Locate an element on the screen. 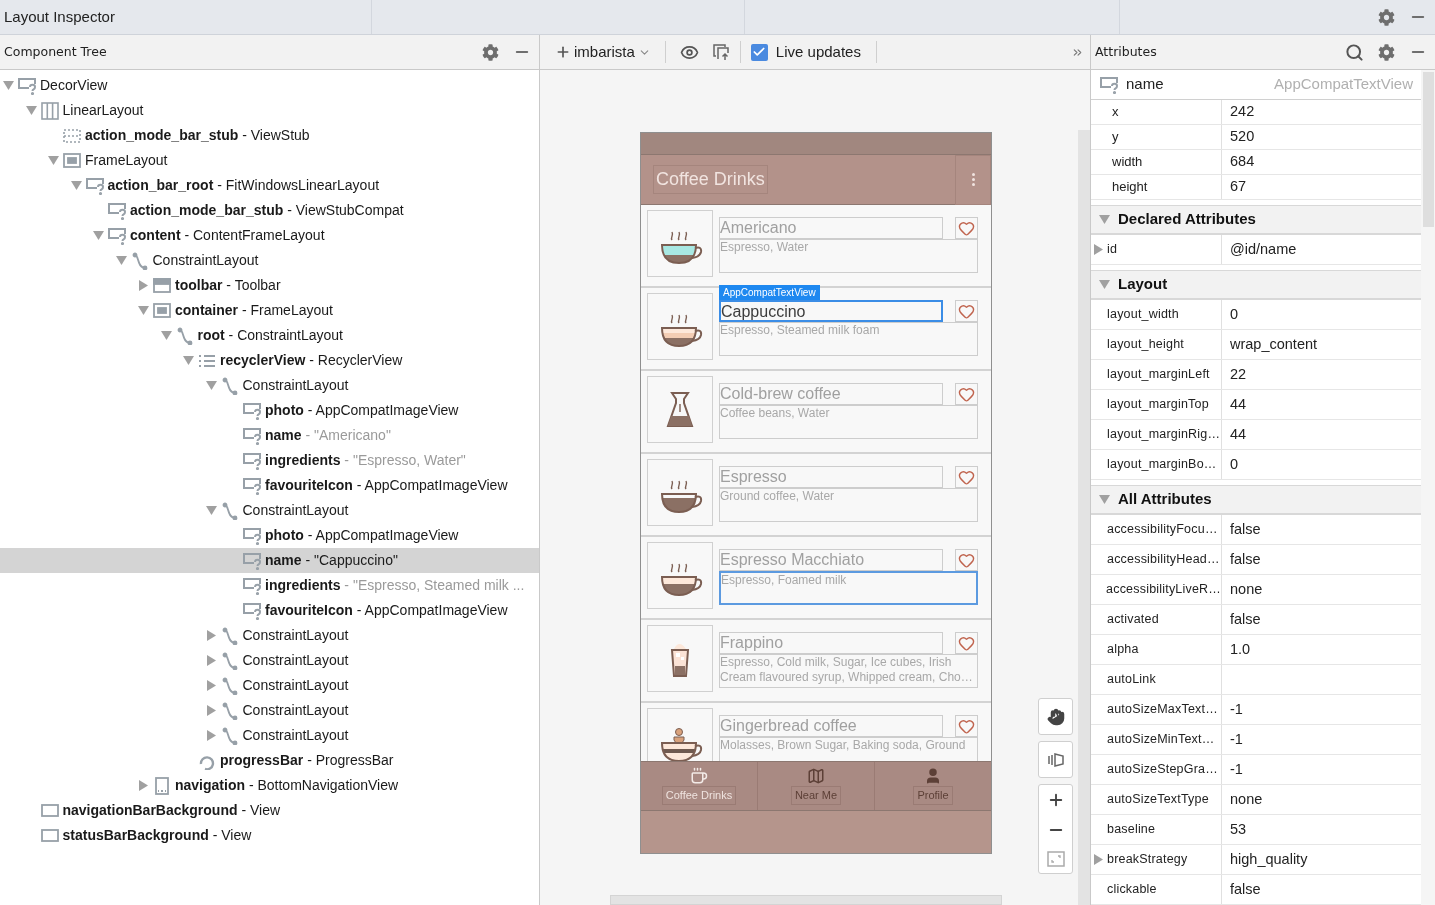 This screenshot has width=1435, height=905. attribute-row: clickable false is located at coordinates (1256, 890).